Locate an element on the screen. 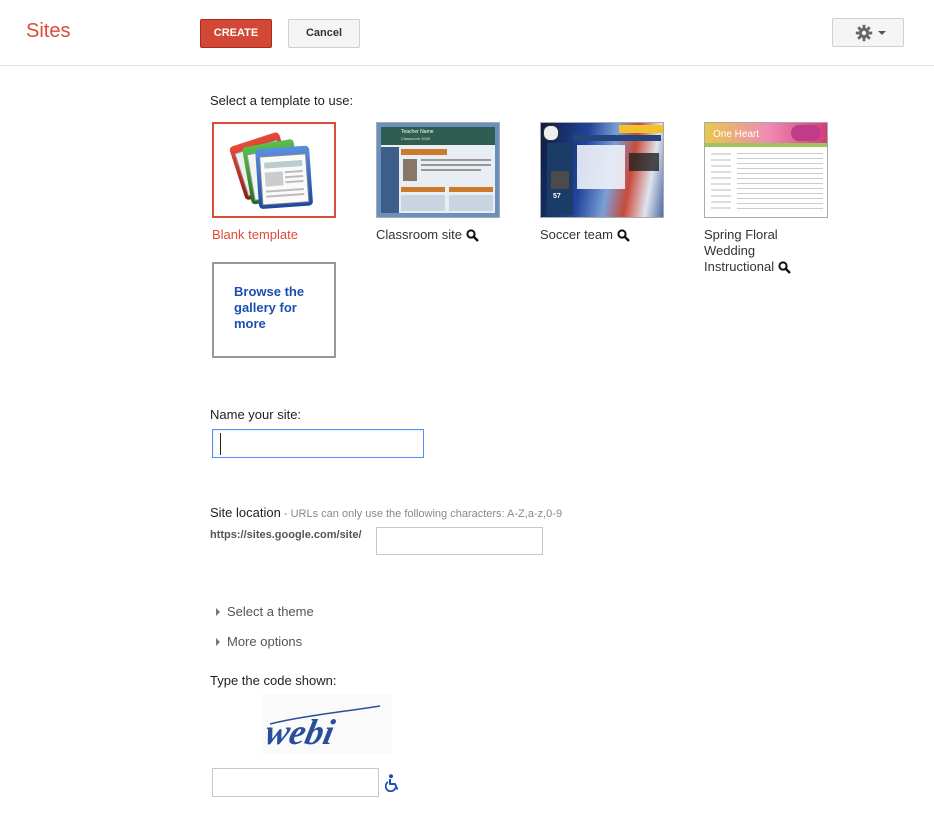 The image size is (934, 826). select-theme-label: Select a theme is located at coordinates (270, 611).